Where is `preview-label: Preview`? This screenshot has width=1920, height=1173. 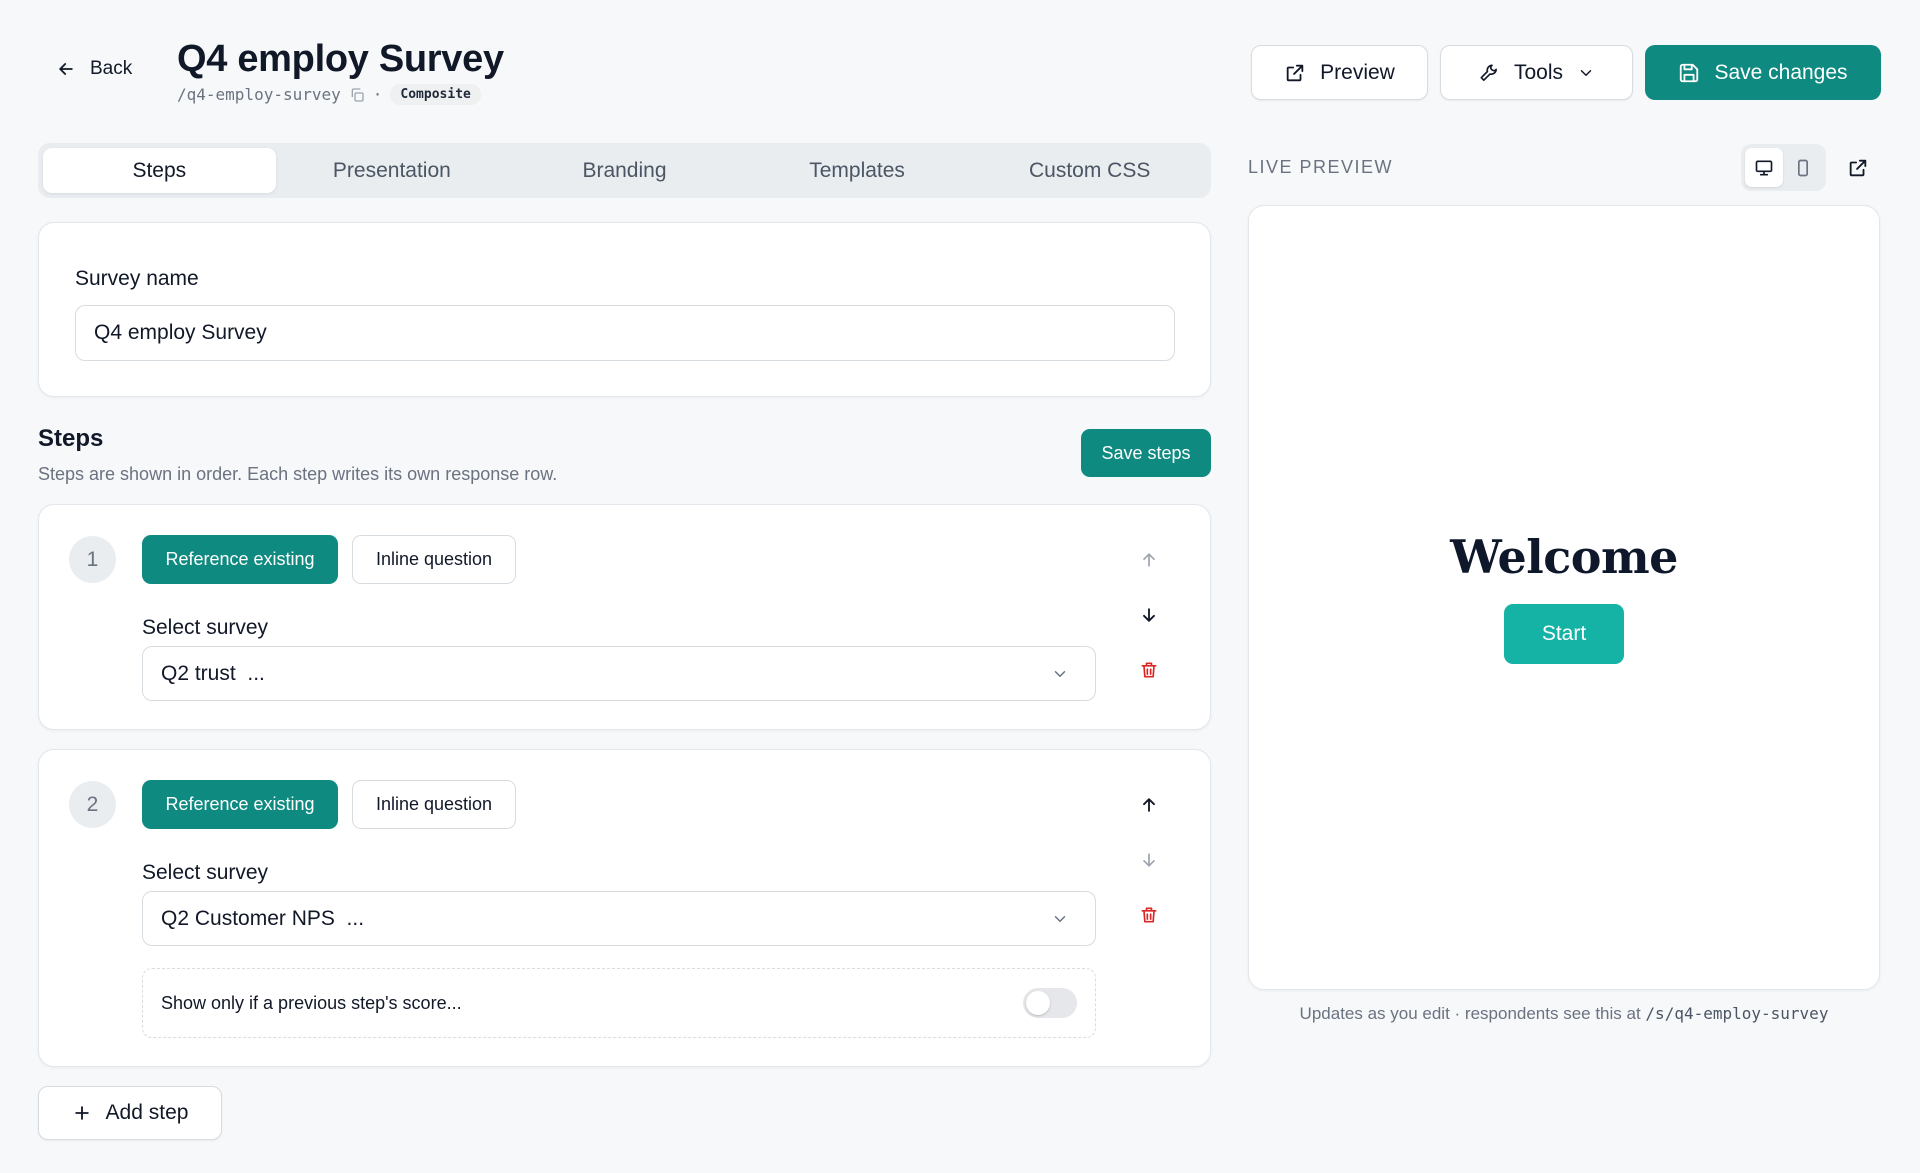
preview-label: Preview is located at coordinates (1357, 72).